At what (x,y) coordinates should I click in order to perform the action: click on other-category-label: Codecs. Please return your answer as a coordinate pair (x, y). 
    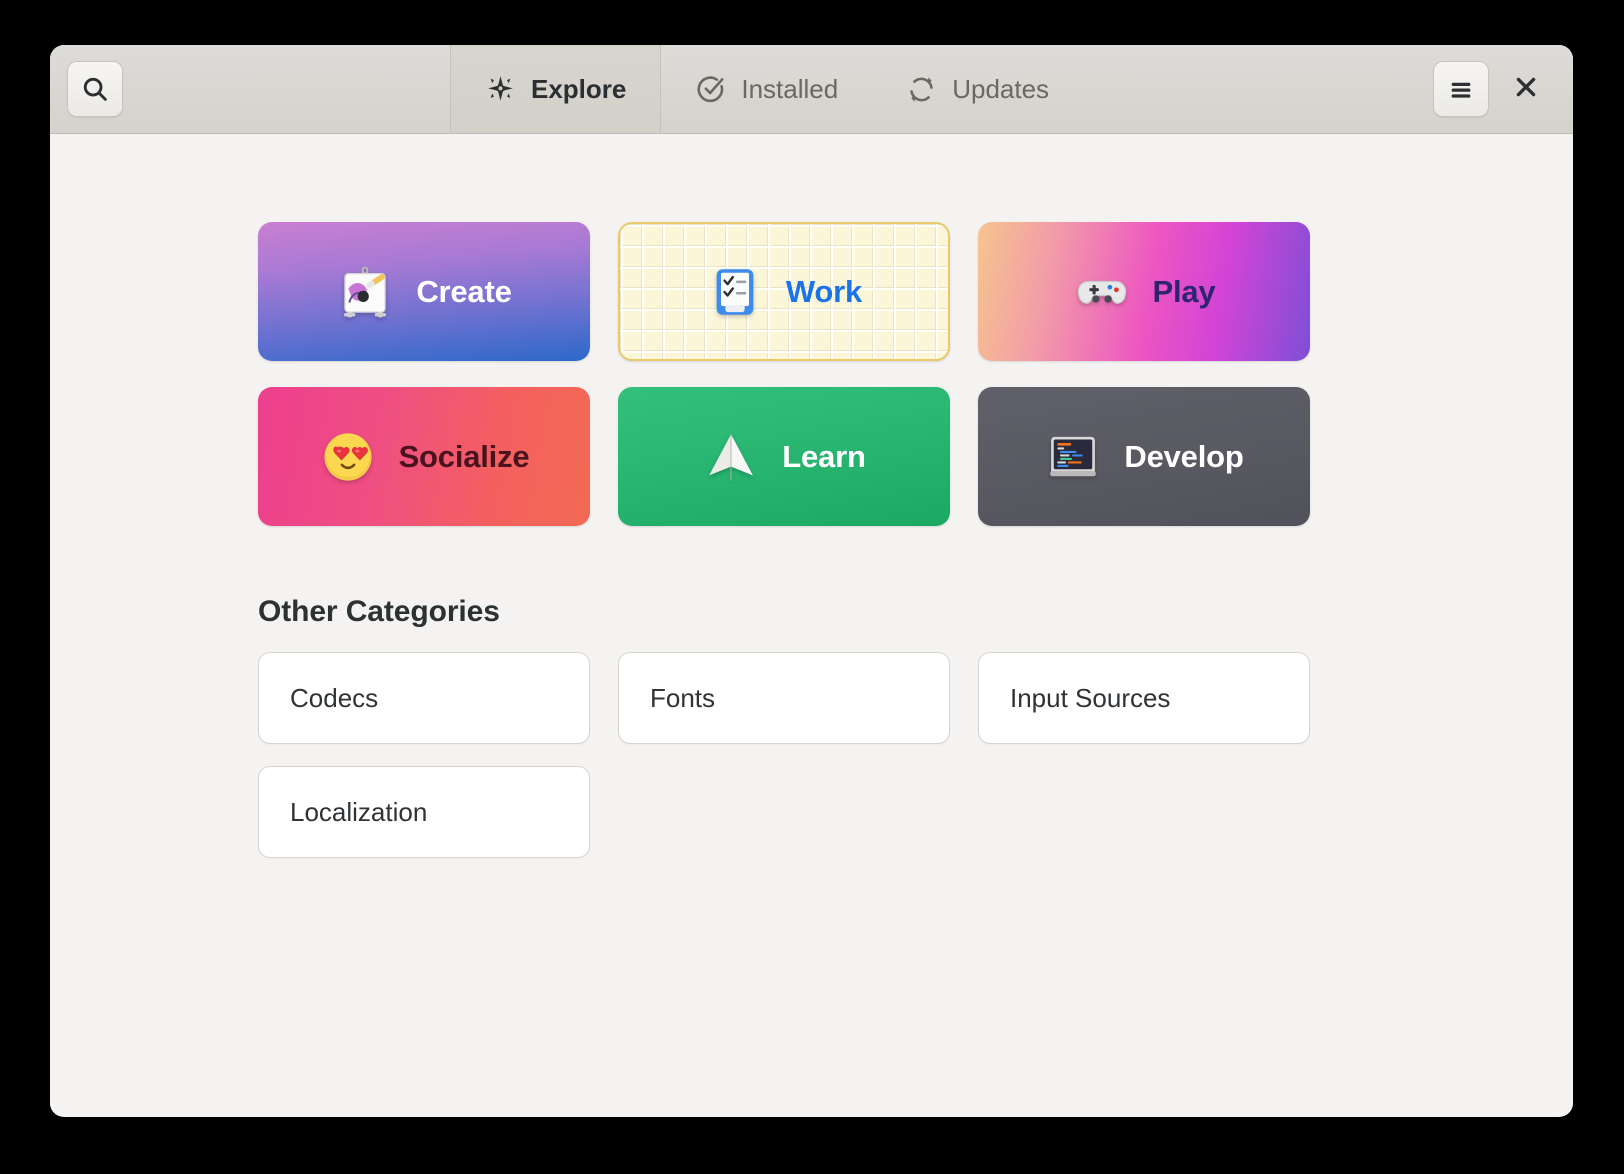
    Looking at the image, I should click on (334, 697).